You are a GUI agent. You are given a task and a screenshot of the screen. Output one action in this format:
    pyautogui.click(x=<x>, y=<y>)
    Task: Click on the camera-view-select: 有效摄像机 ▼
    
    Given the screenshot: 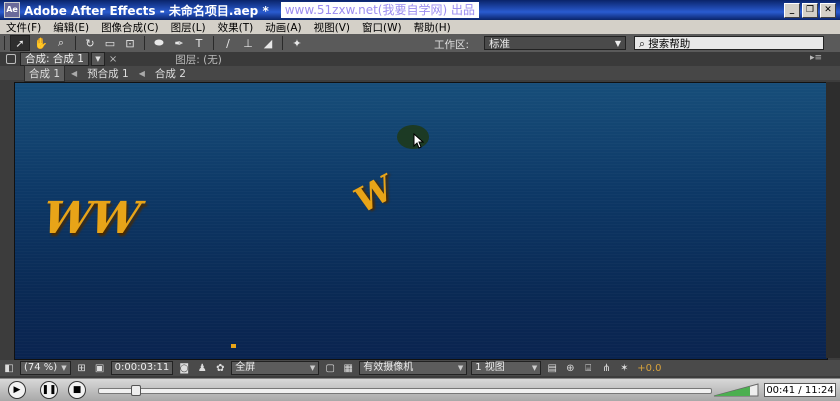 What is the action you would take?
    pyautogui.click(x=413, y=368)
    